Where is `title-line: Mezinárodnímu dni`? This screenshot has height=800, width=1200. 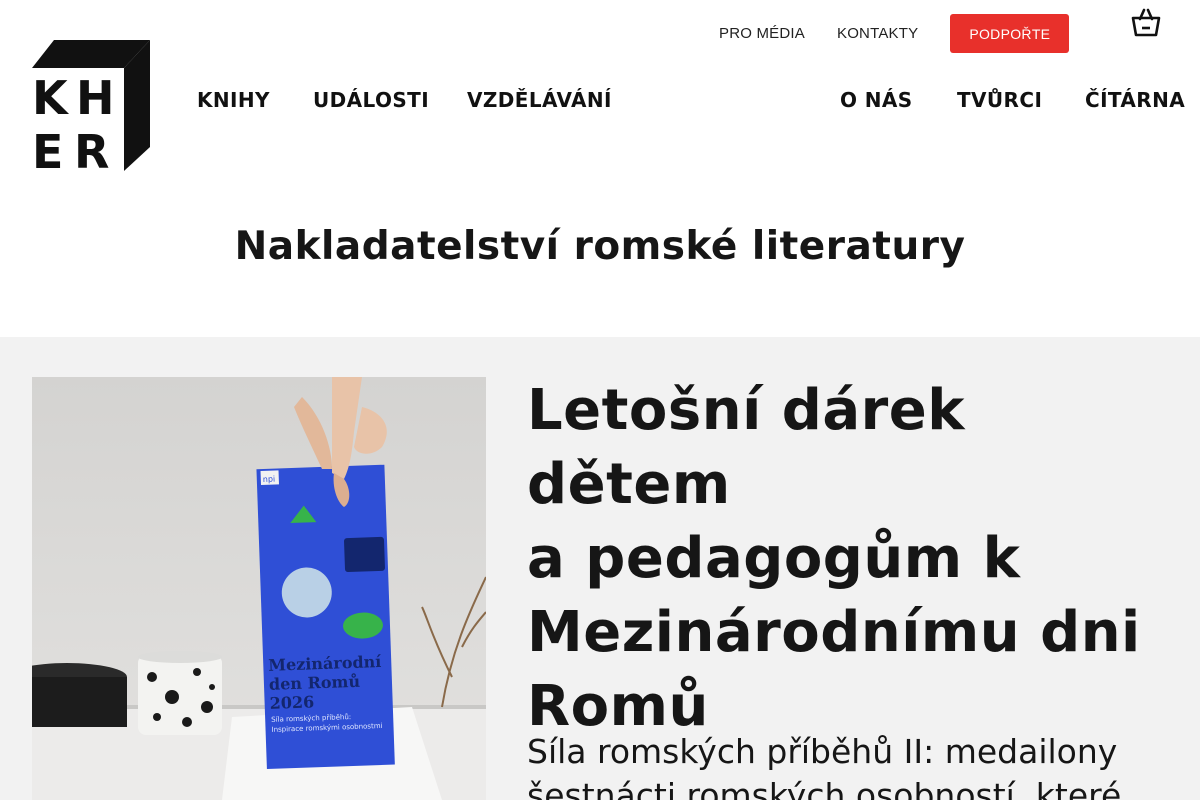
title-line: Mezinárodnímu dni is located at coordinates (834, 632).